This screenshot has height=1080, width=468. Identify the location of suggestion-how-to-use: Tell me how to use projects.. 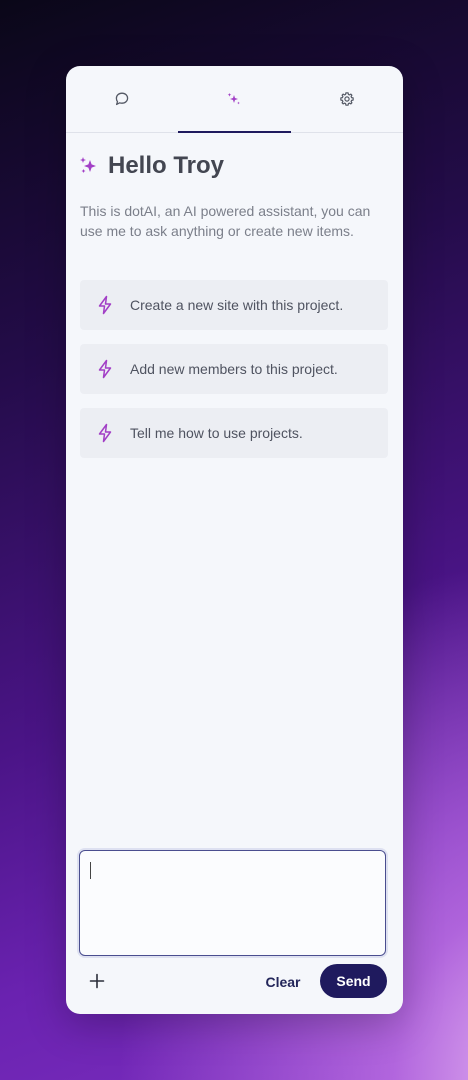
(234, 433).